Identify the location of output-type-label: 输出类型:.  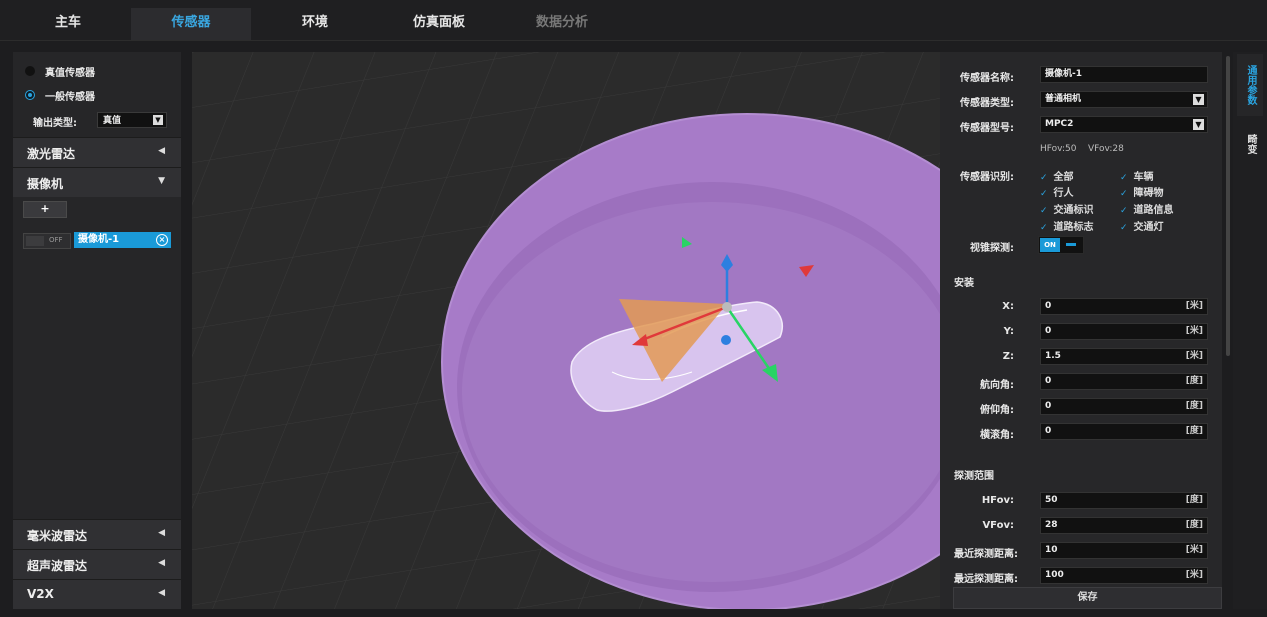
(55, 123).